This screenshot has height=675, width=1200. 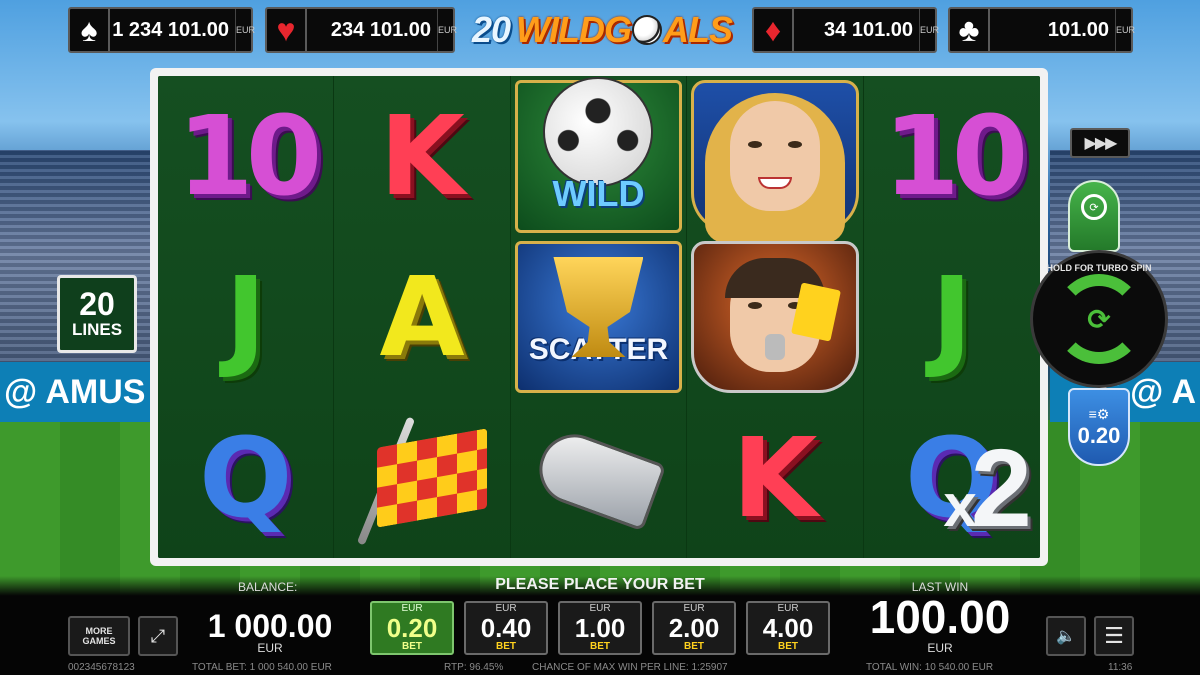 I want to click on spin-icon: ⟳, so click(x=1099, y=319).